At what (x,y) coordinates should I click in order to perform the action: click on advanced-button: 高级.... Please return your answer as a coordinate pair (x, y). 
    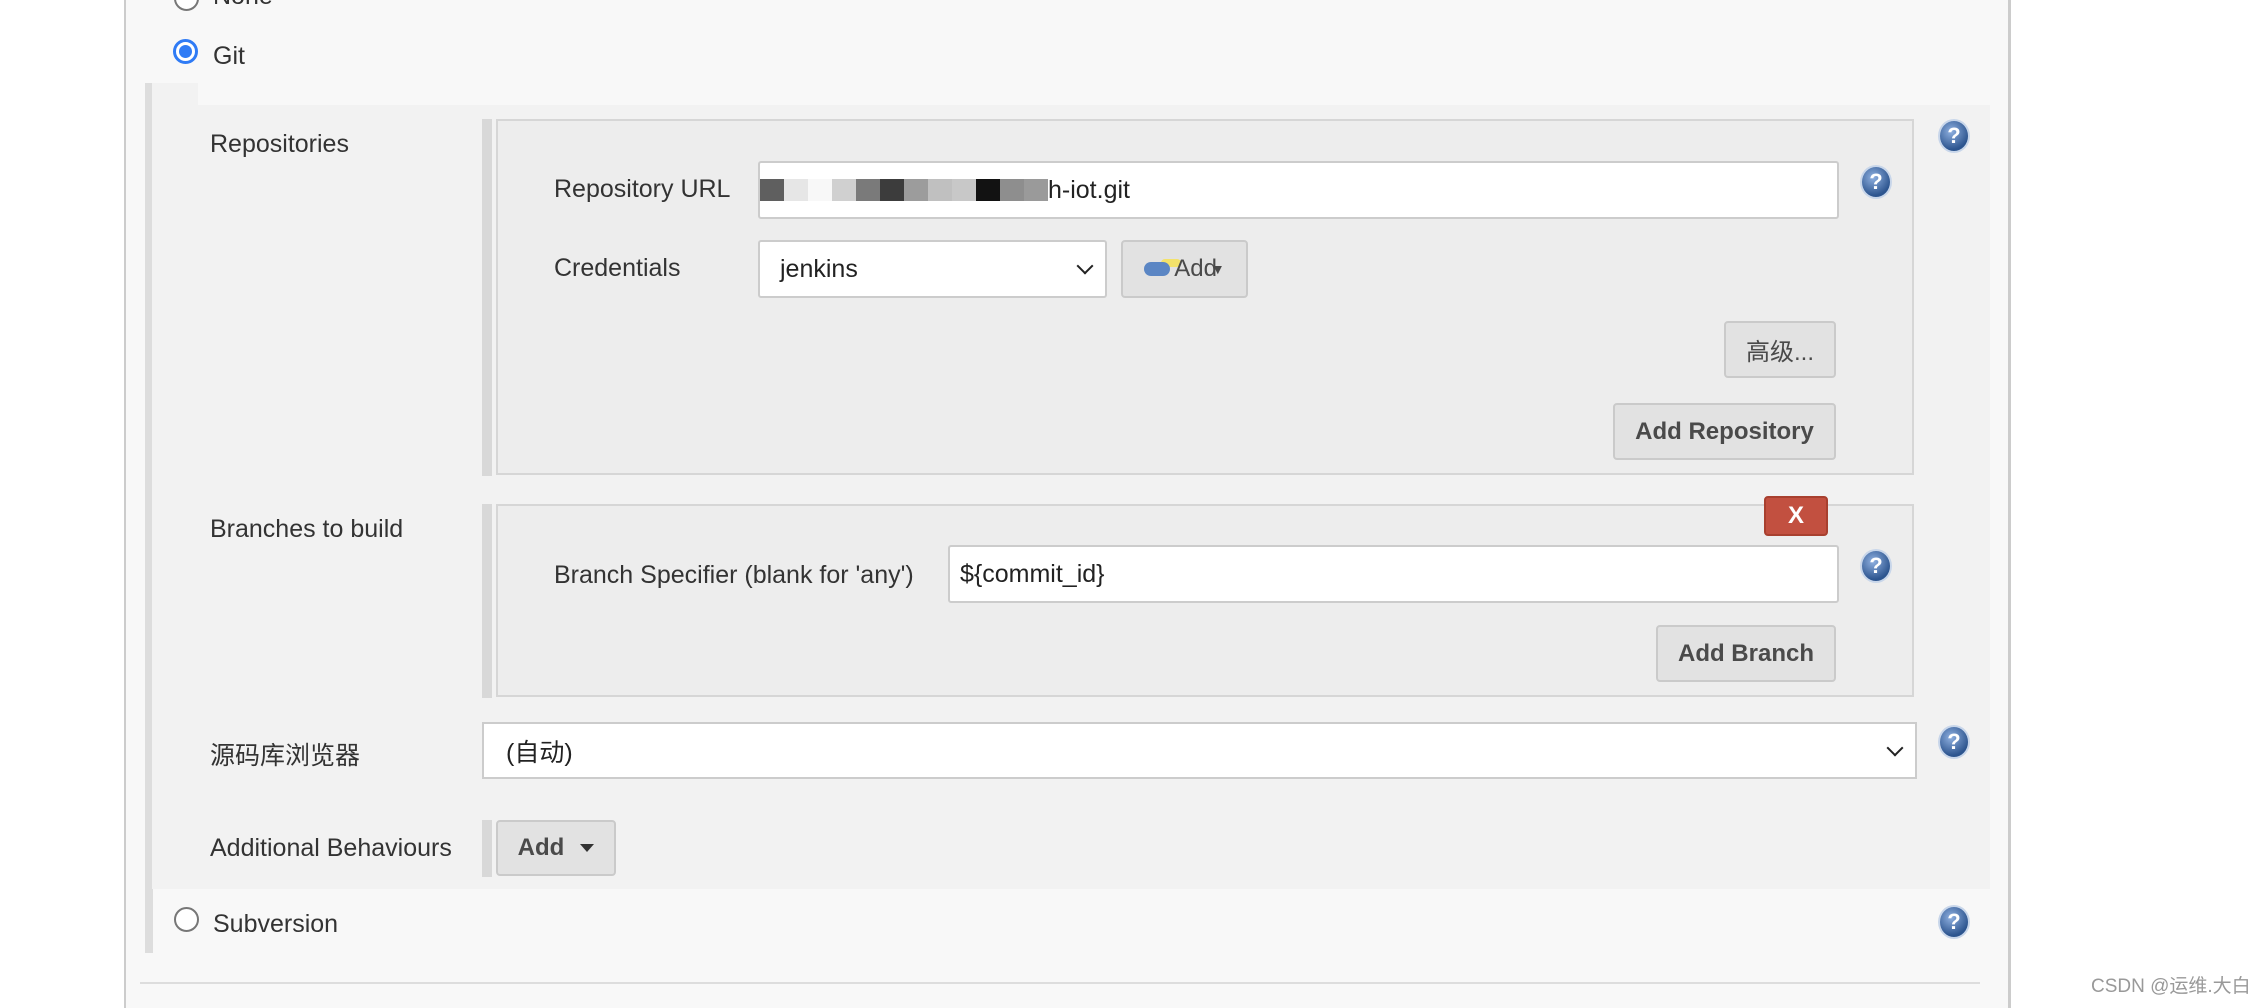
    Looking at the image, I should click on (1780, 349).